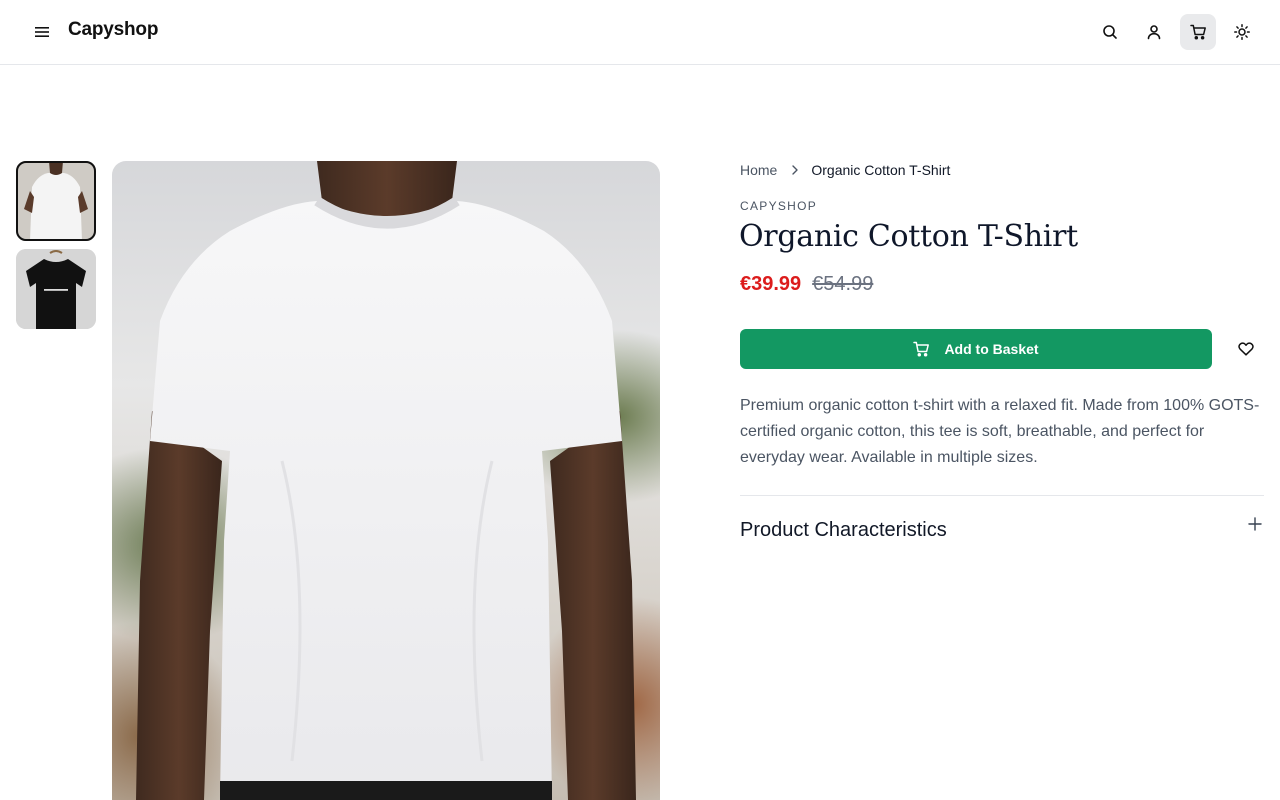  I want to click on brand-logo: Capyshop, so click(113, 30).